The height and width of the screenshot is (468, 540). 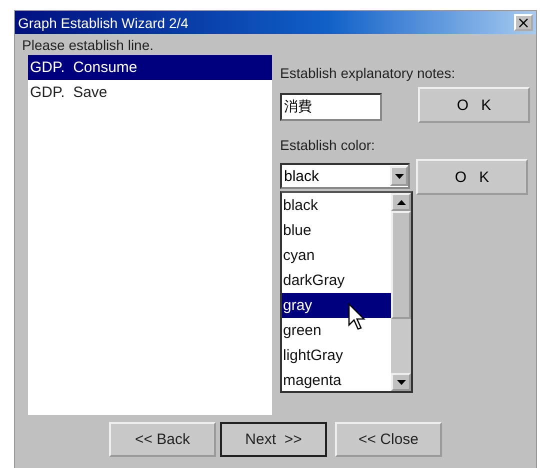 What do you see at coordinates (523, 22) in the screenshot?
I see `close-button: ×` at bounding box center [523, 22].